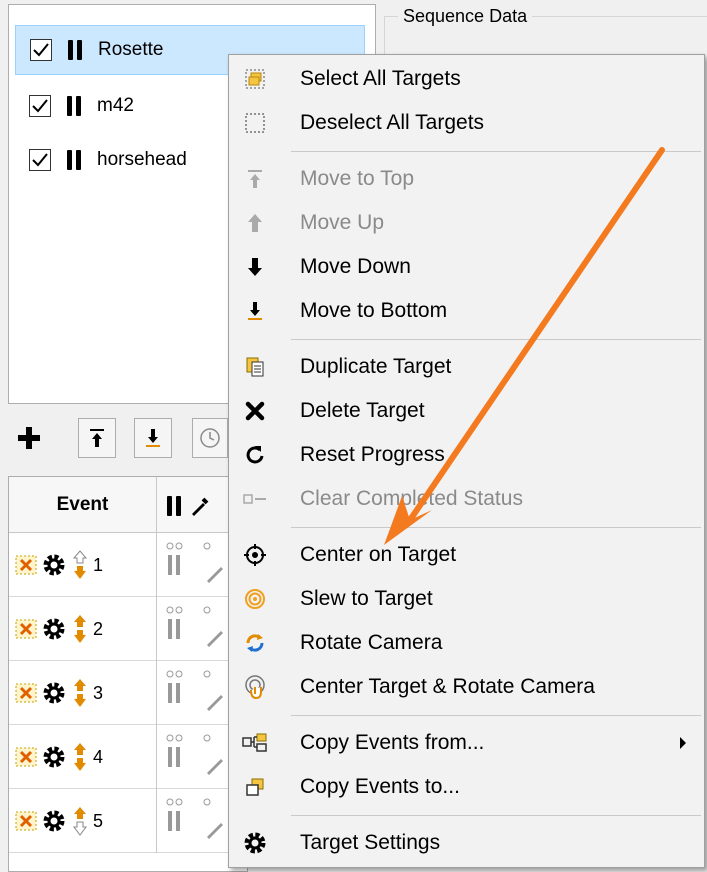  What do you see at coordinates (98, 692) in the screenshot?
I see `event-number: 3` at bounding box center [98, 692].